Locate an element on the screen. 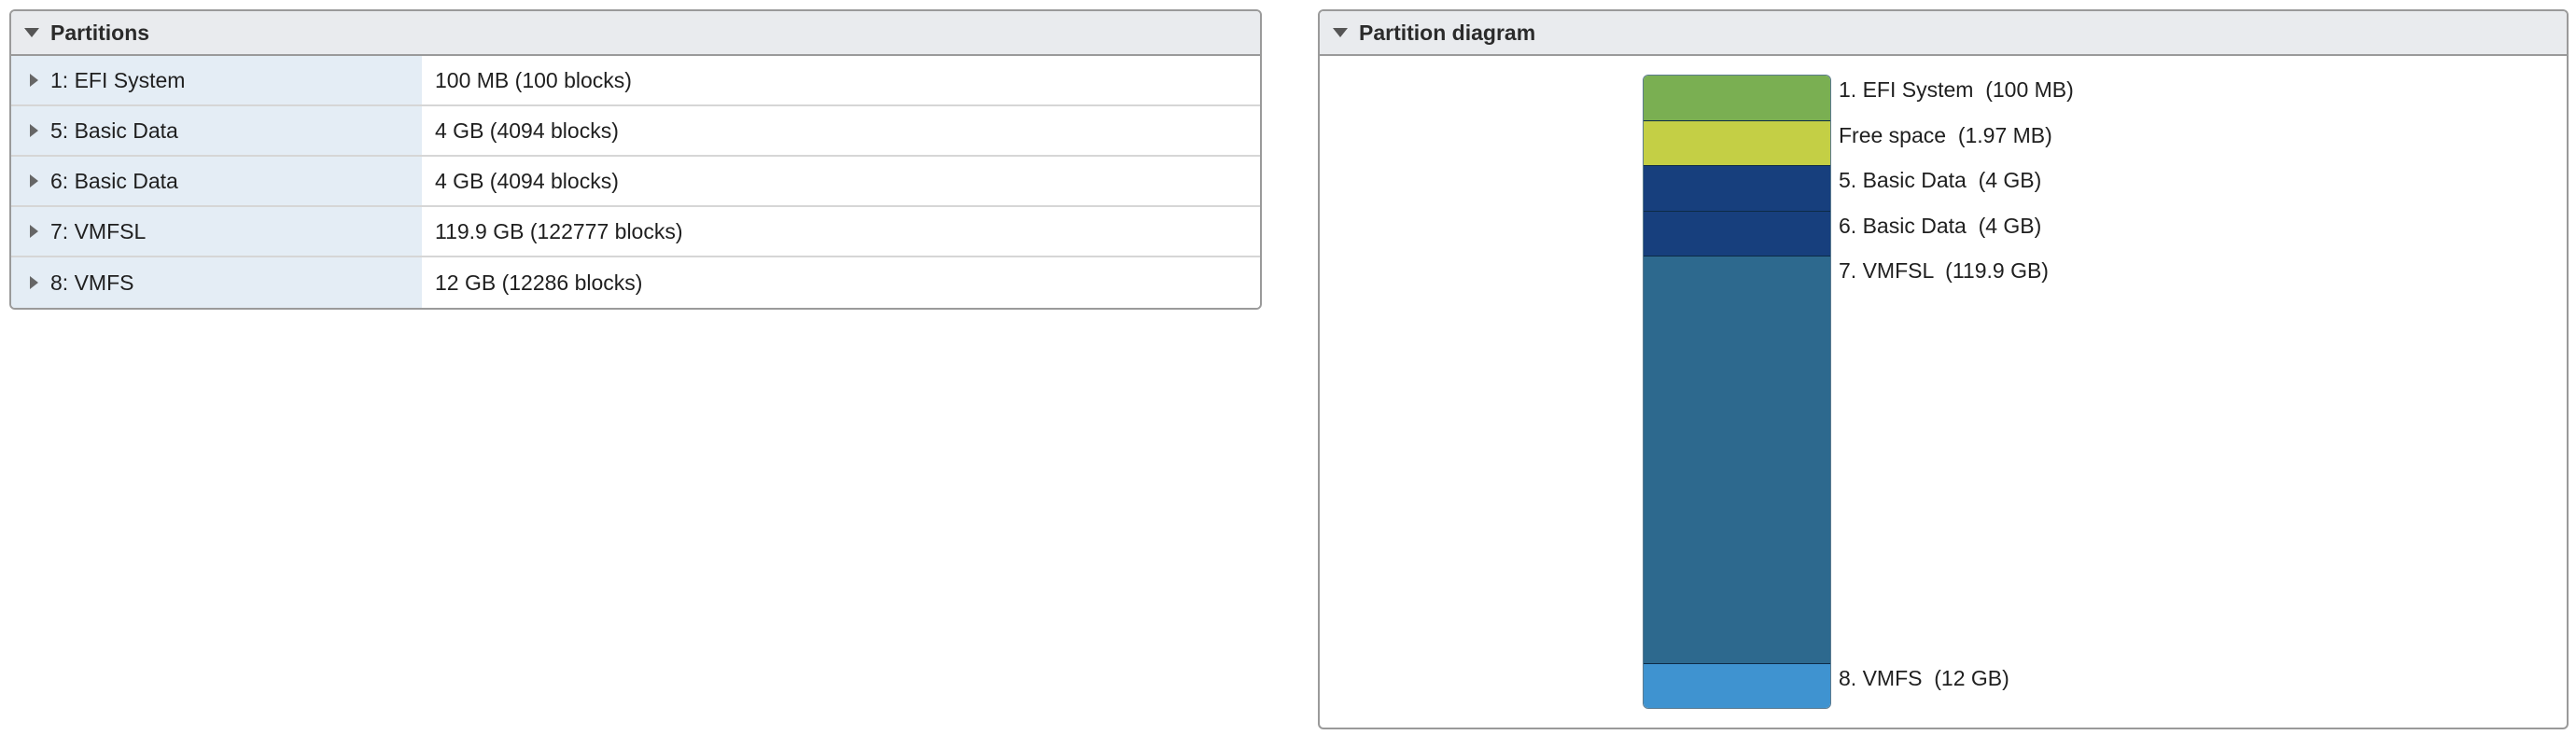  partition-size: 100 MB (100 blocks) is located at coordinates (841, 80).